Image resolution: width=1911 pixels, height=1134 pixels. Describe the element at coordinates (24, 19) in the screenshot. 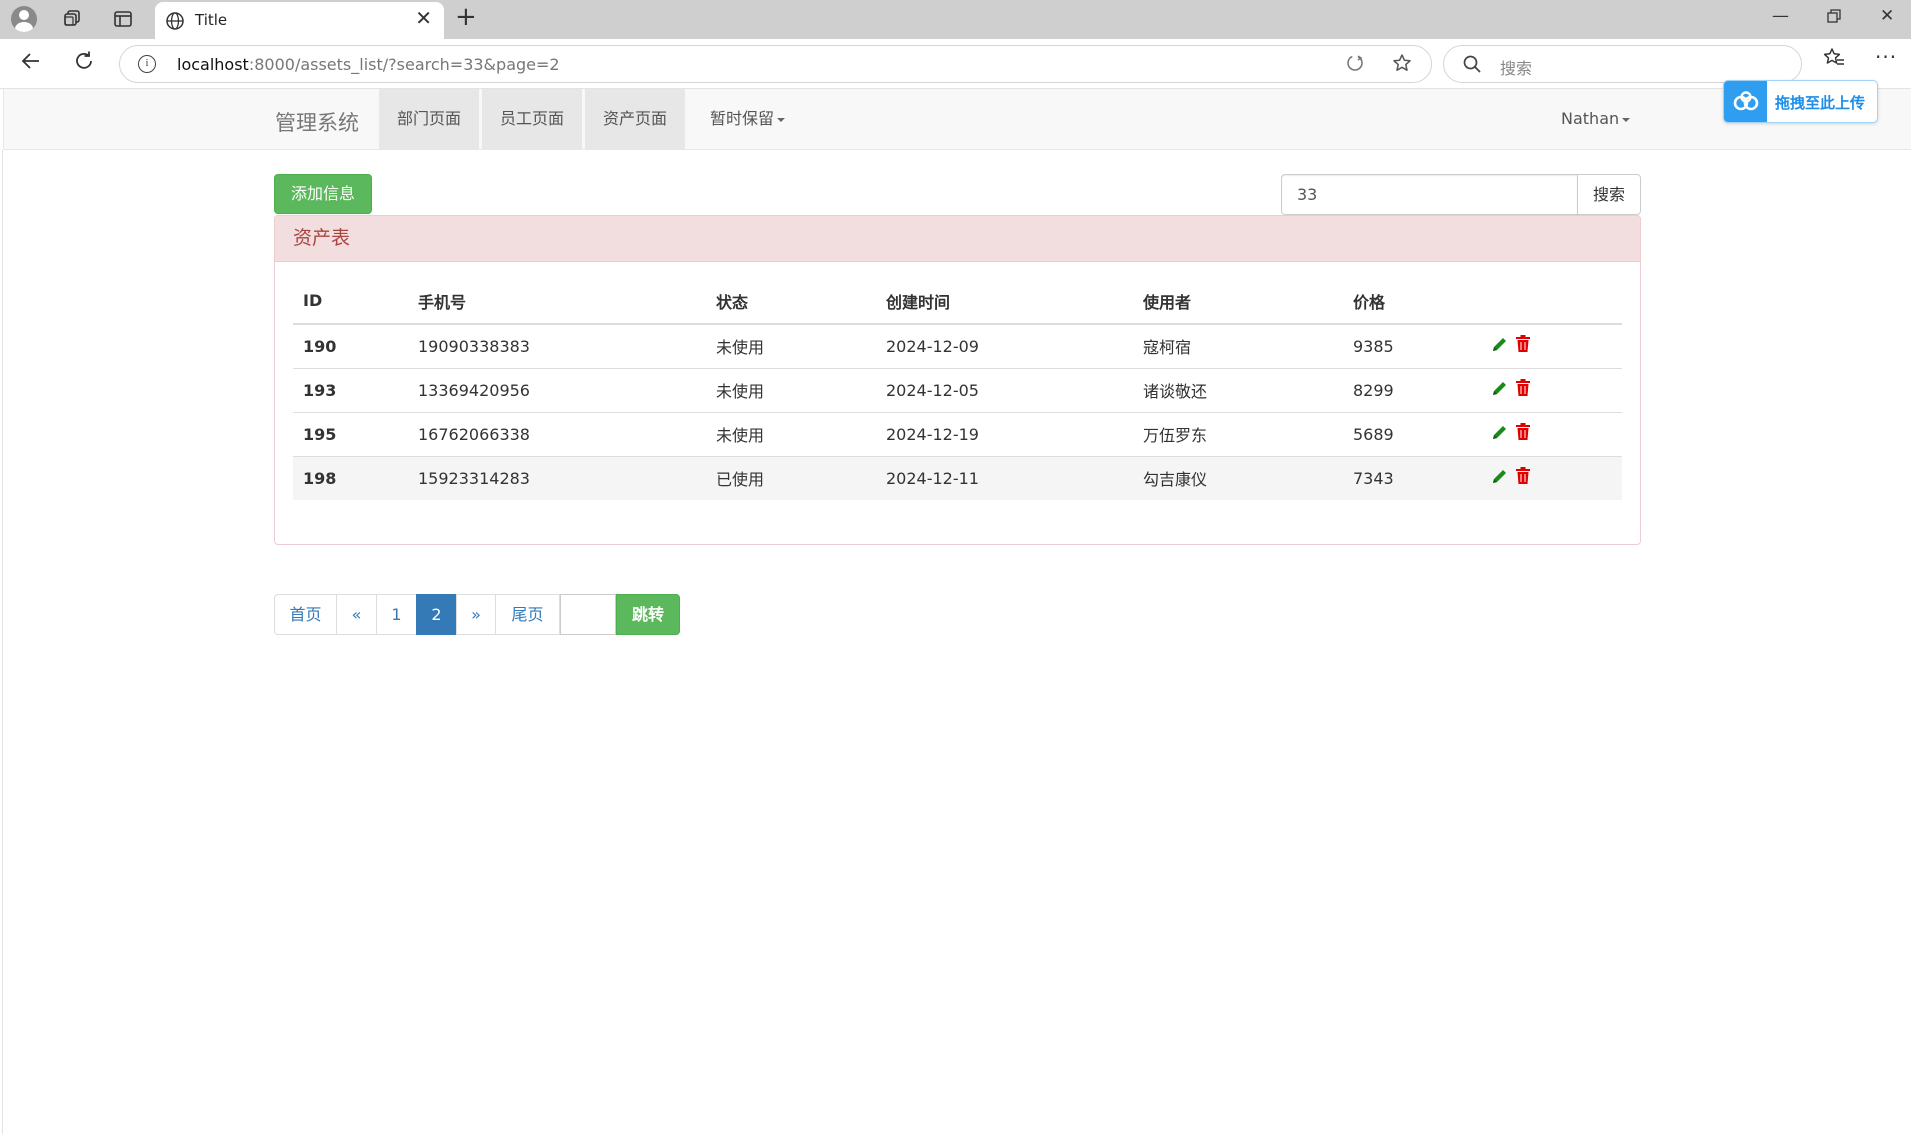

I see `profile-icon` at that location.